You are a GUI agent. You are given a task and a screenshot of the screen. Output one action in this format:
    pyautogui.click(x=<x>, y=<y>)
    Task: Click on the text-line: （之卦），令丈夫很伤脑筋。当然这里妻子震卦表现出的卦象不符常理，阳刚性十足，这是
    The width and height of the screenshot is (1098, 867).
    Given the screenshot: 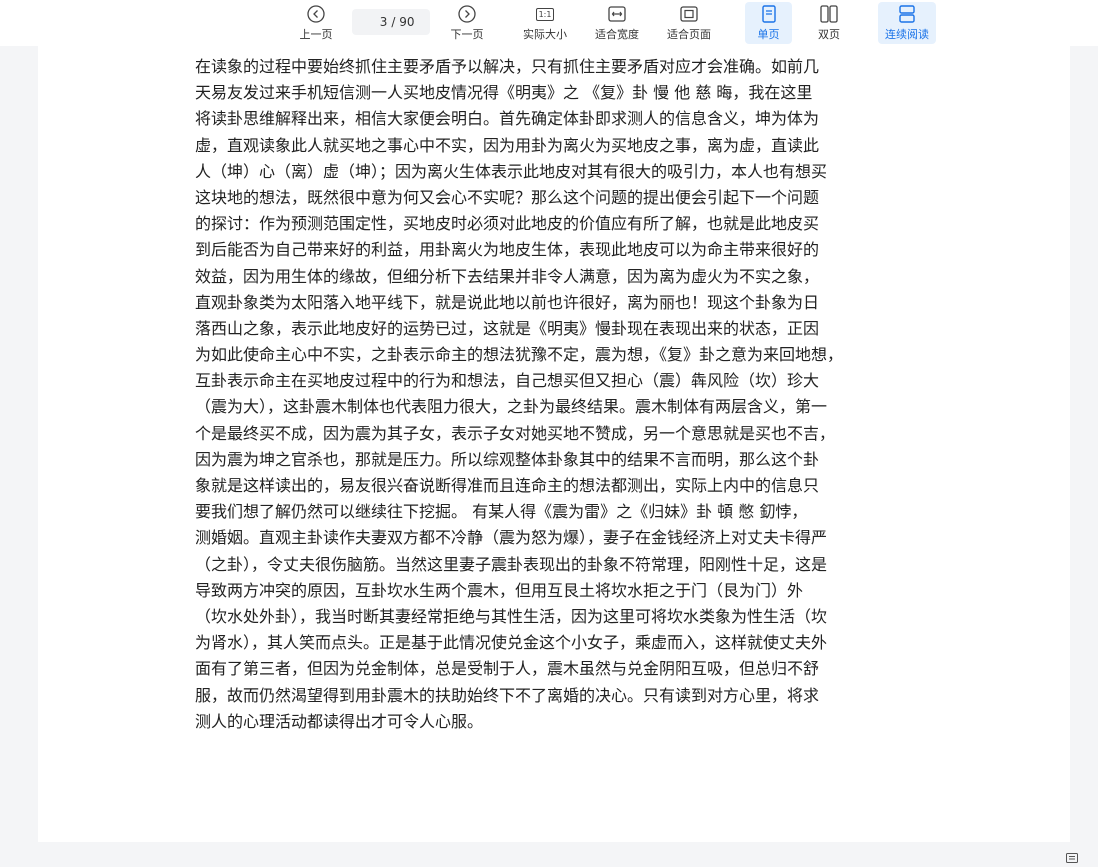 What is the action you would take?
    pyautogui.click(x=511, y=564)
    